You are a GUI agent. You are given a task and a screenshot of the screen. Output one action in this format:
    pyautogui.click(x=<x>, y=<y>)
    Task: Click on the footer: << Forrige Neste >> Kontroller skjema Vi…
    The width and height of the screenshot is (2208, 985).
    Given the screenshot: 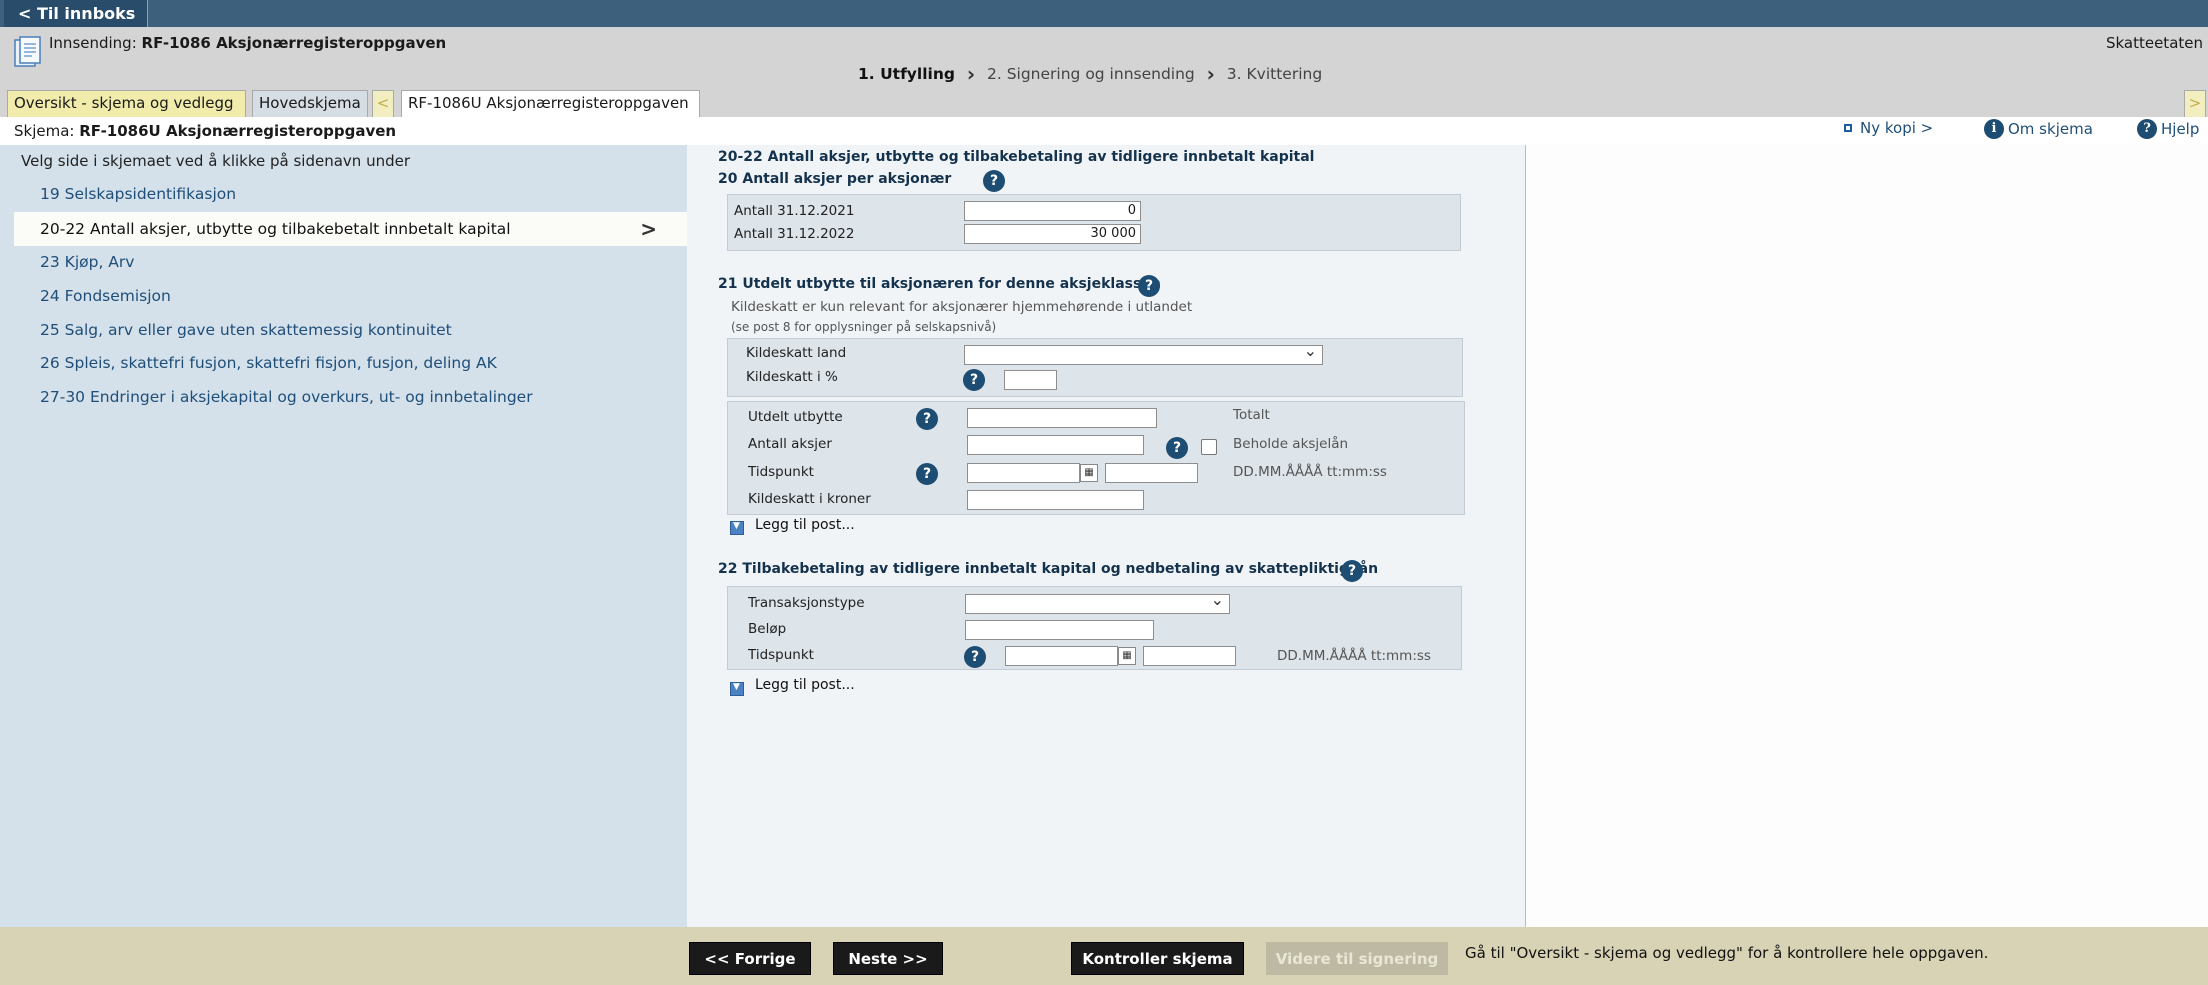 What is the action you would take?
    pyautogui.click(x=1104, y=956)
    